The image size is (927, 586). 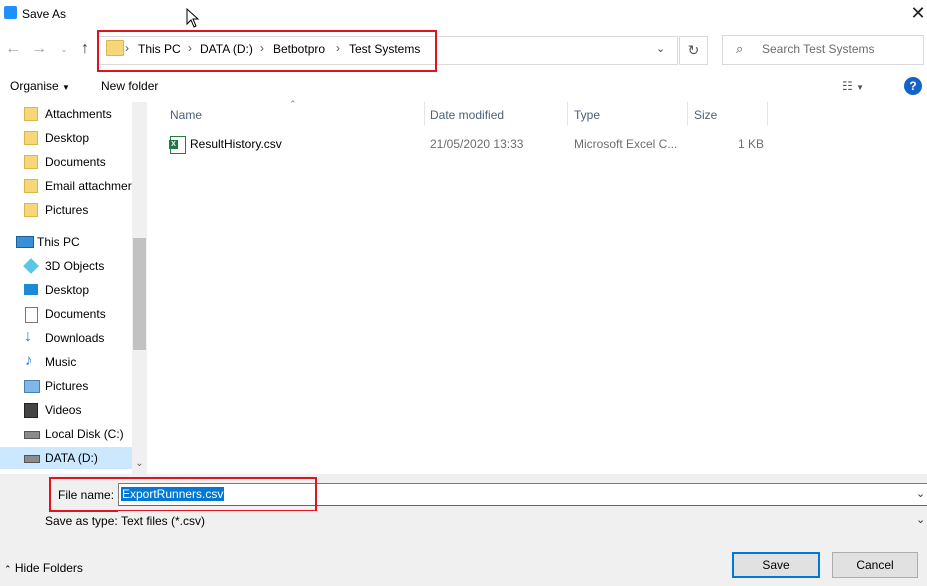 What do you see at coordinates (13, 49) in the screenshot?
I see `back-arrow-icon: ←` at bounding box center [13, 49].